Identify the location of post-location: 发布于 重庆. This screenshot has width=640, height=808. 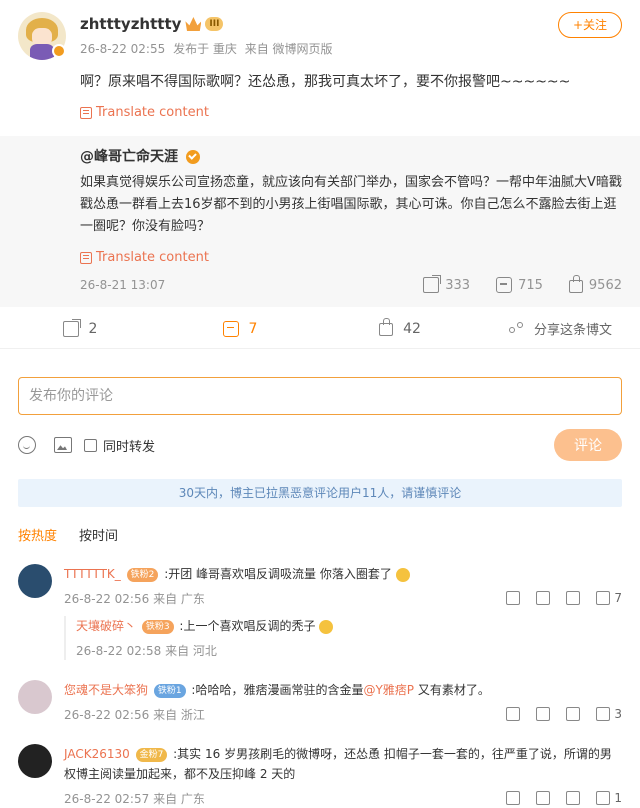
(205, 49).